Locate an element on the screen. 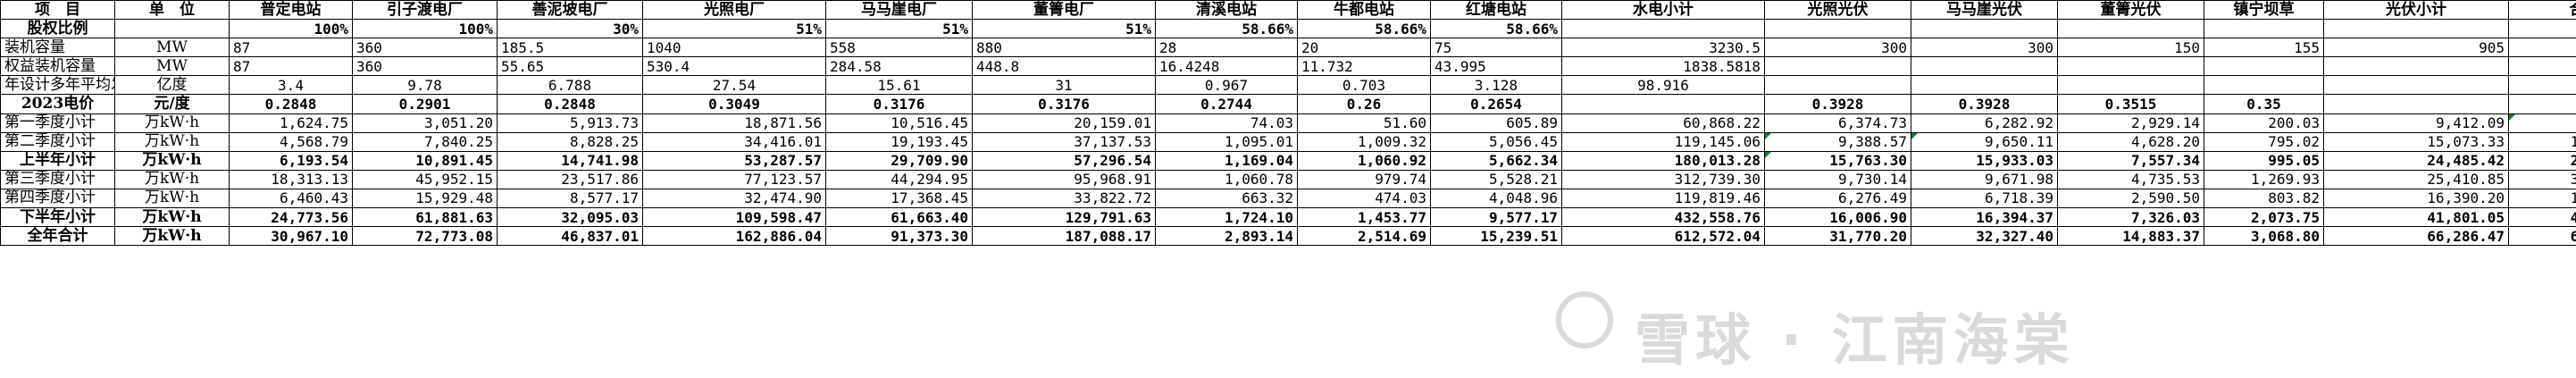  value-cell: 32,095.03 is located at coordinates (570, 217).